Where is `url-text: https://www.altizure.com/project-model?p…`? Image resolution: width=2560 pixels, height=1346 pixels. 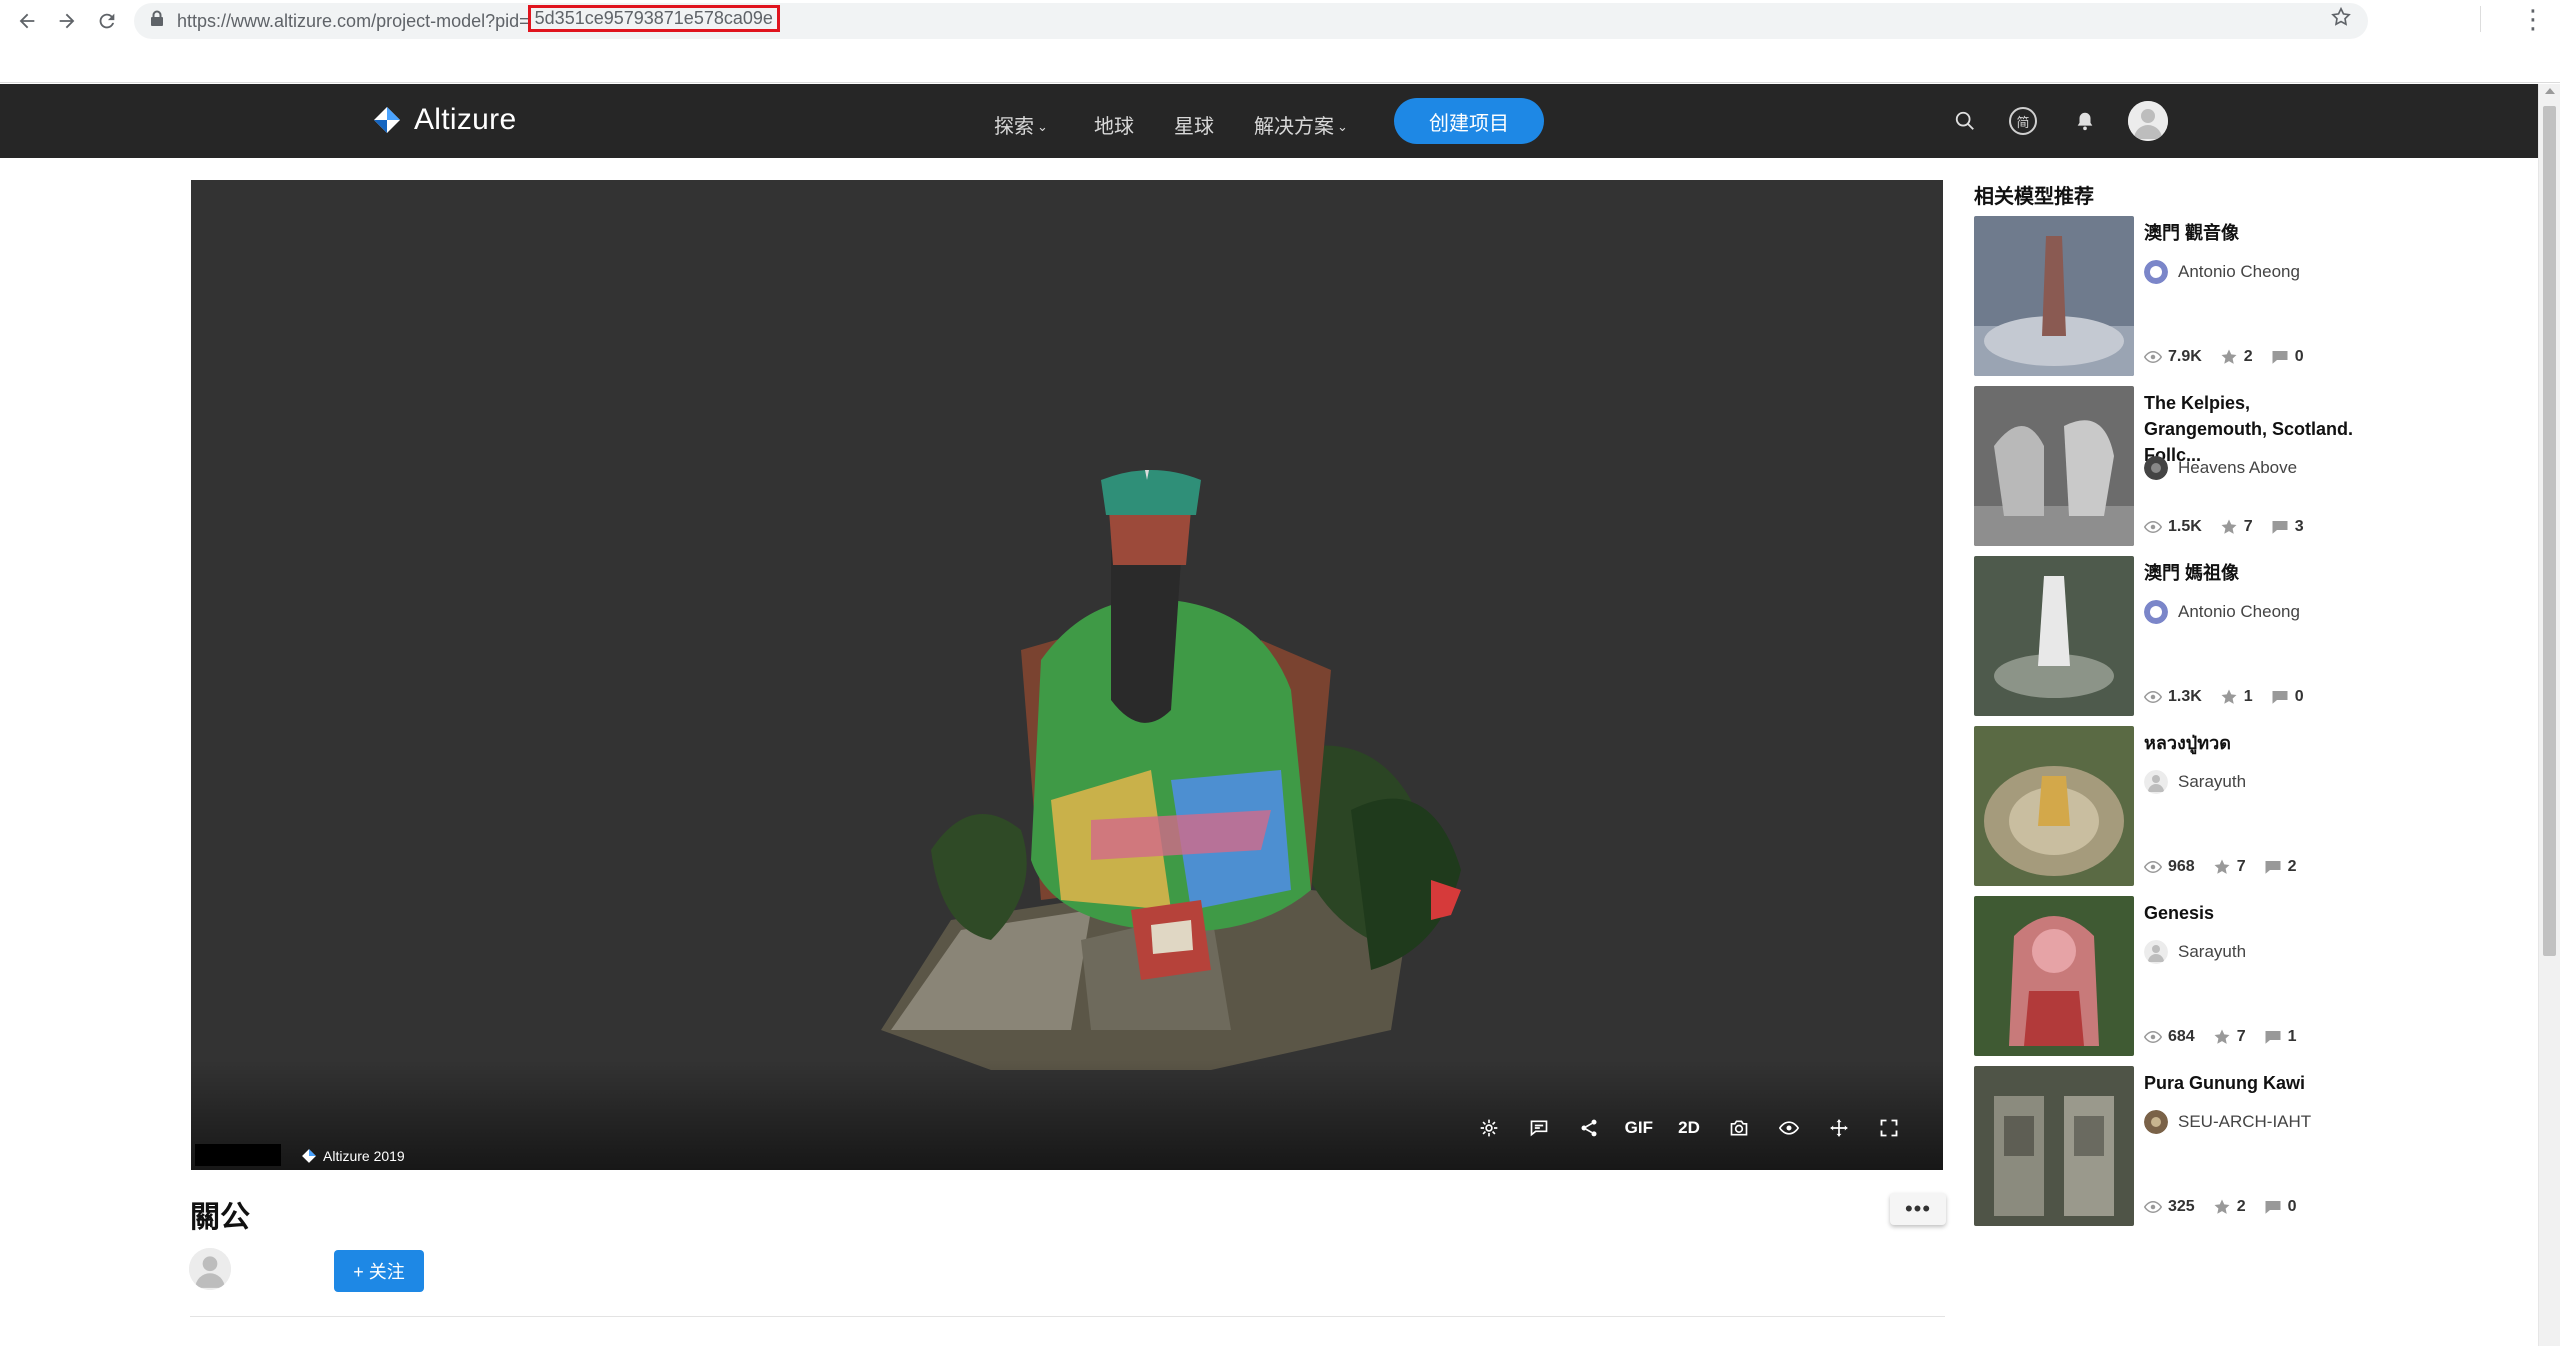
url-text: https://www.altizure.com/project-model?p… is located at coordinates (478, 20).